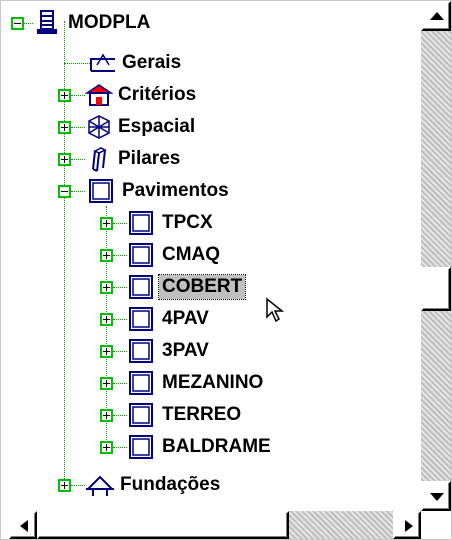  I want to click on beam-icon, so click(102, 62).